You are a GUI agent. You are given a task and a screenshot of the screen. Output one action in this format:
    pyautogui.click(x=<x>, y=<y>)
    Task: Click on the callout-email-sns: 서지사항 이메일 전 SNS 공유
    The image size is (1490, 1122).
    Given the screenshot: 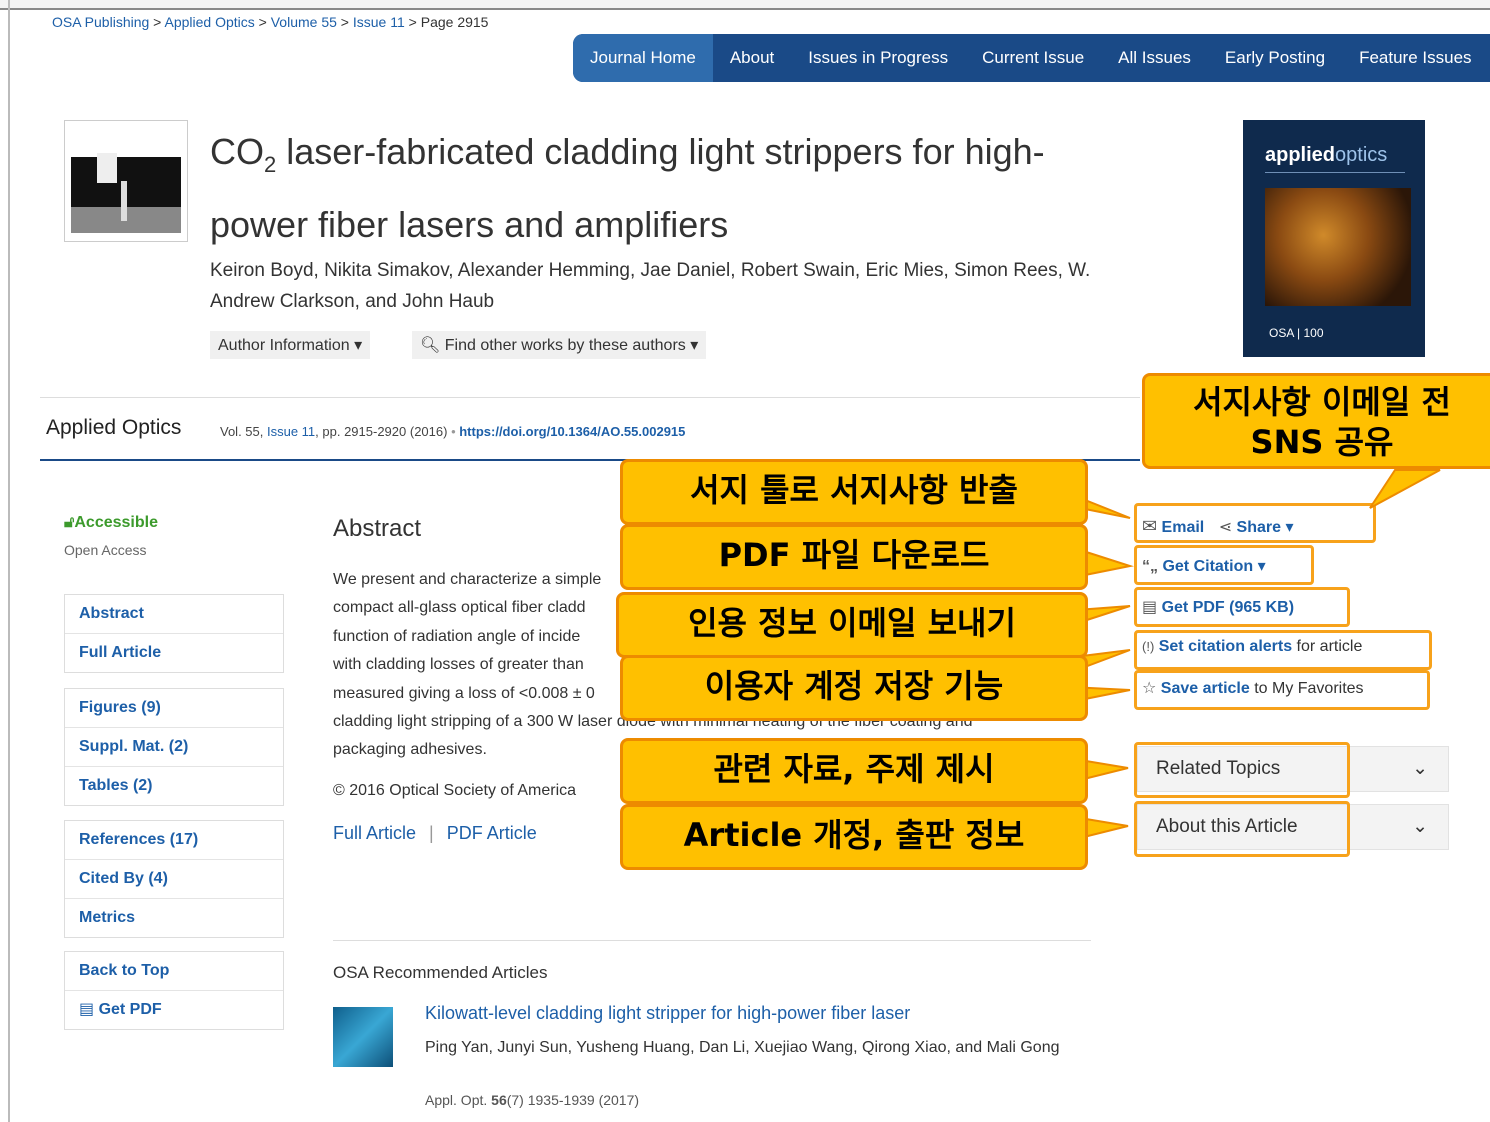 What is the action you would take?
    pyautogui.click(x=1316, y=421)
    